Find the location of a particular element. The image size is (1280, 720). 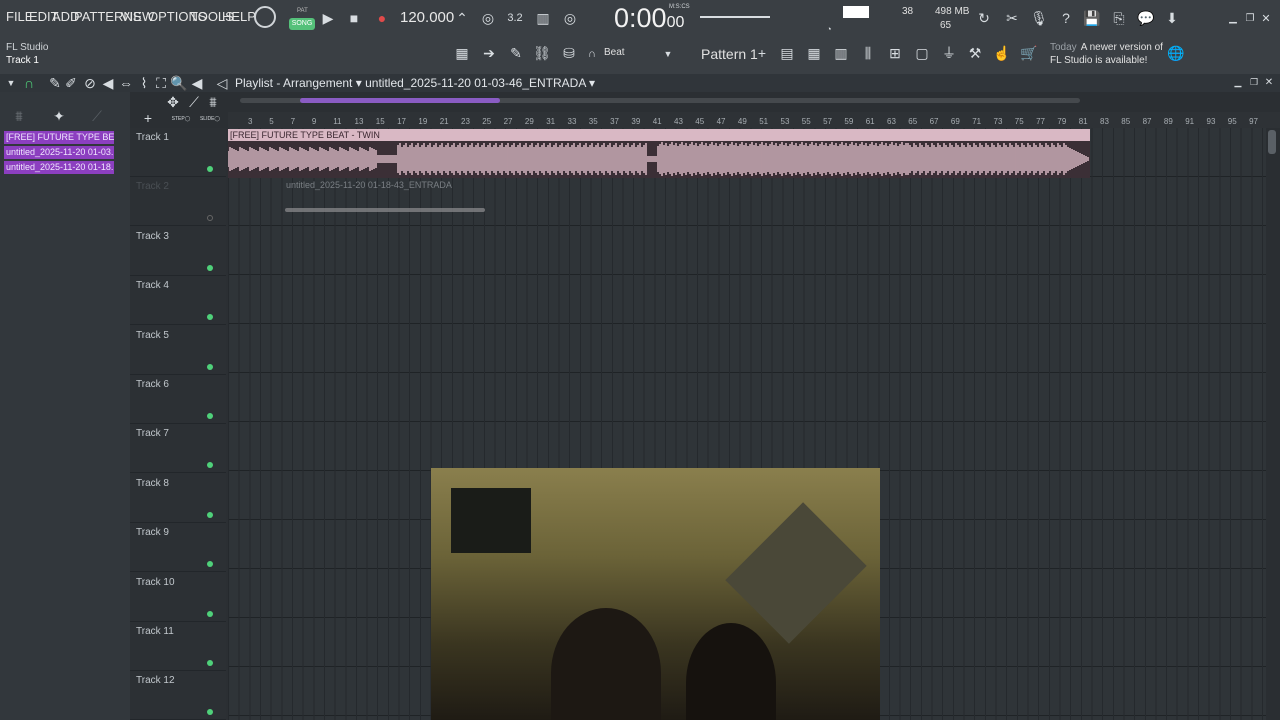

track-header-8: Track 8 is located at coordinates (178, 498).